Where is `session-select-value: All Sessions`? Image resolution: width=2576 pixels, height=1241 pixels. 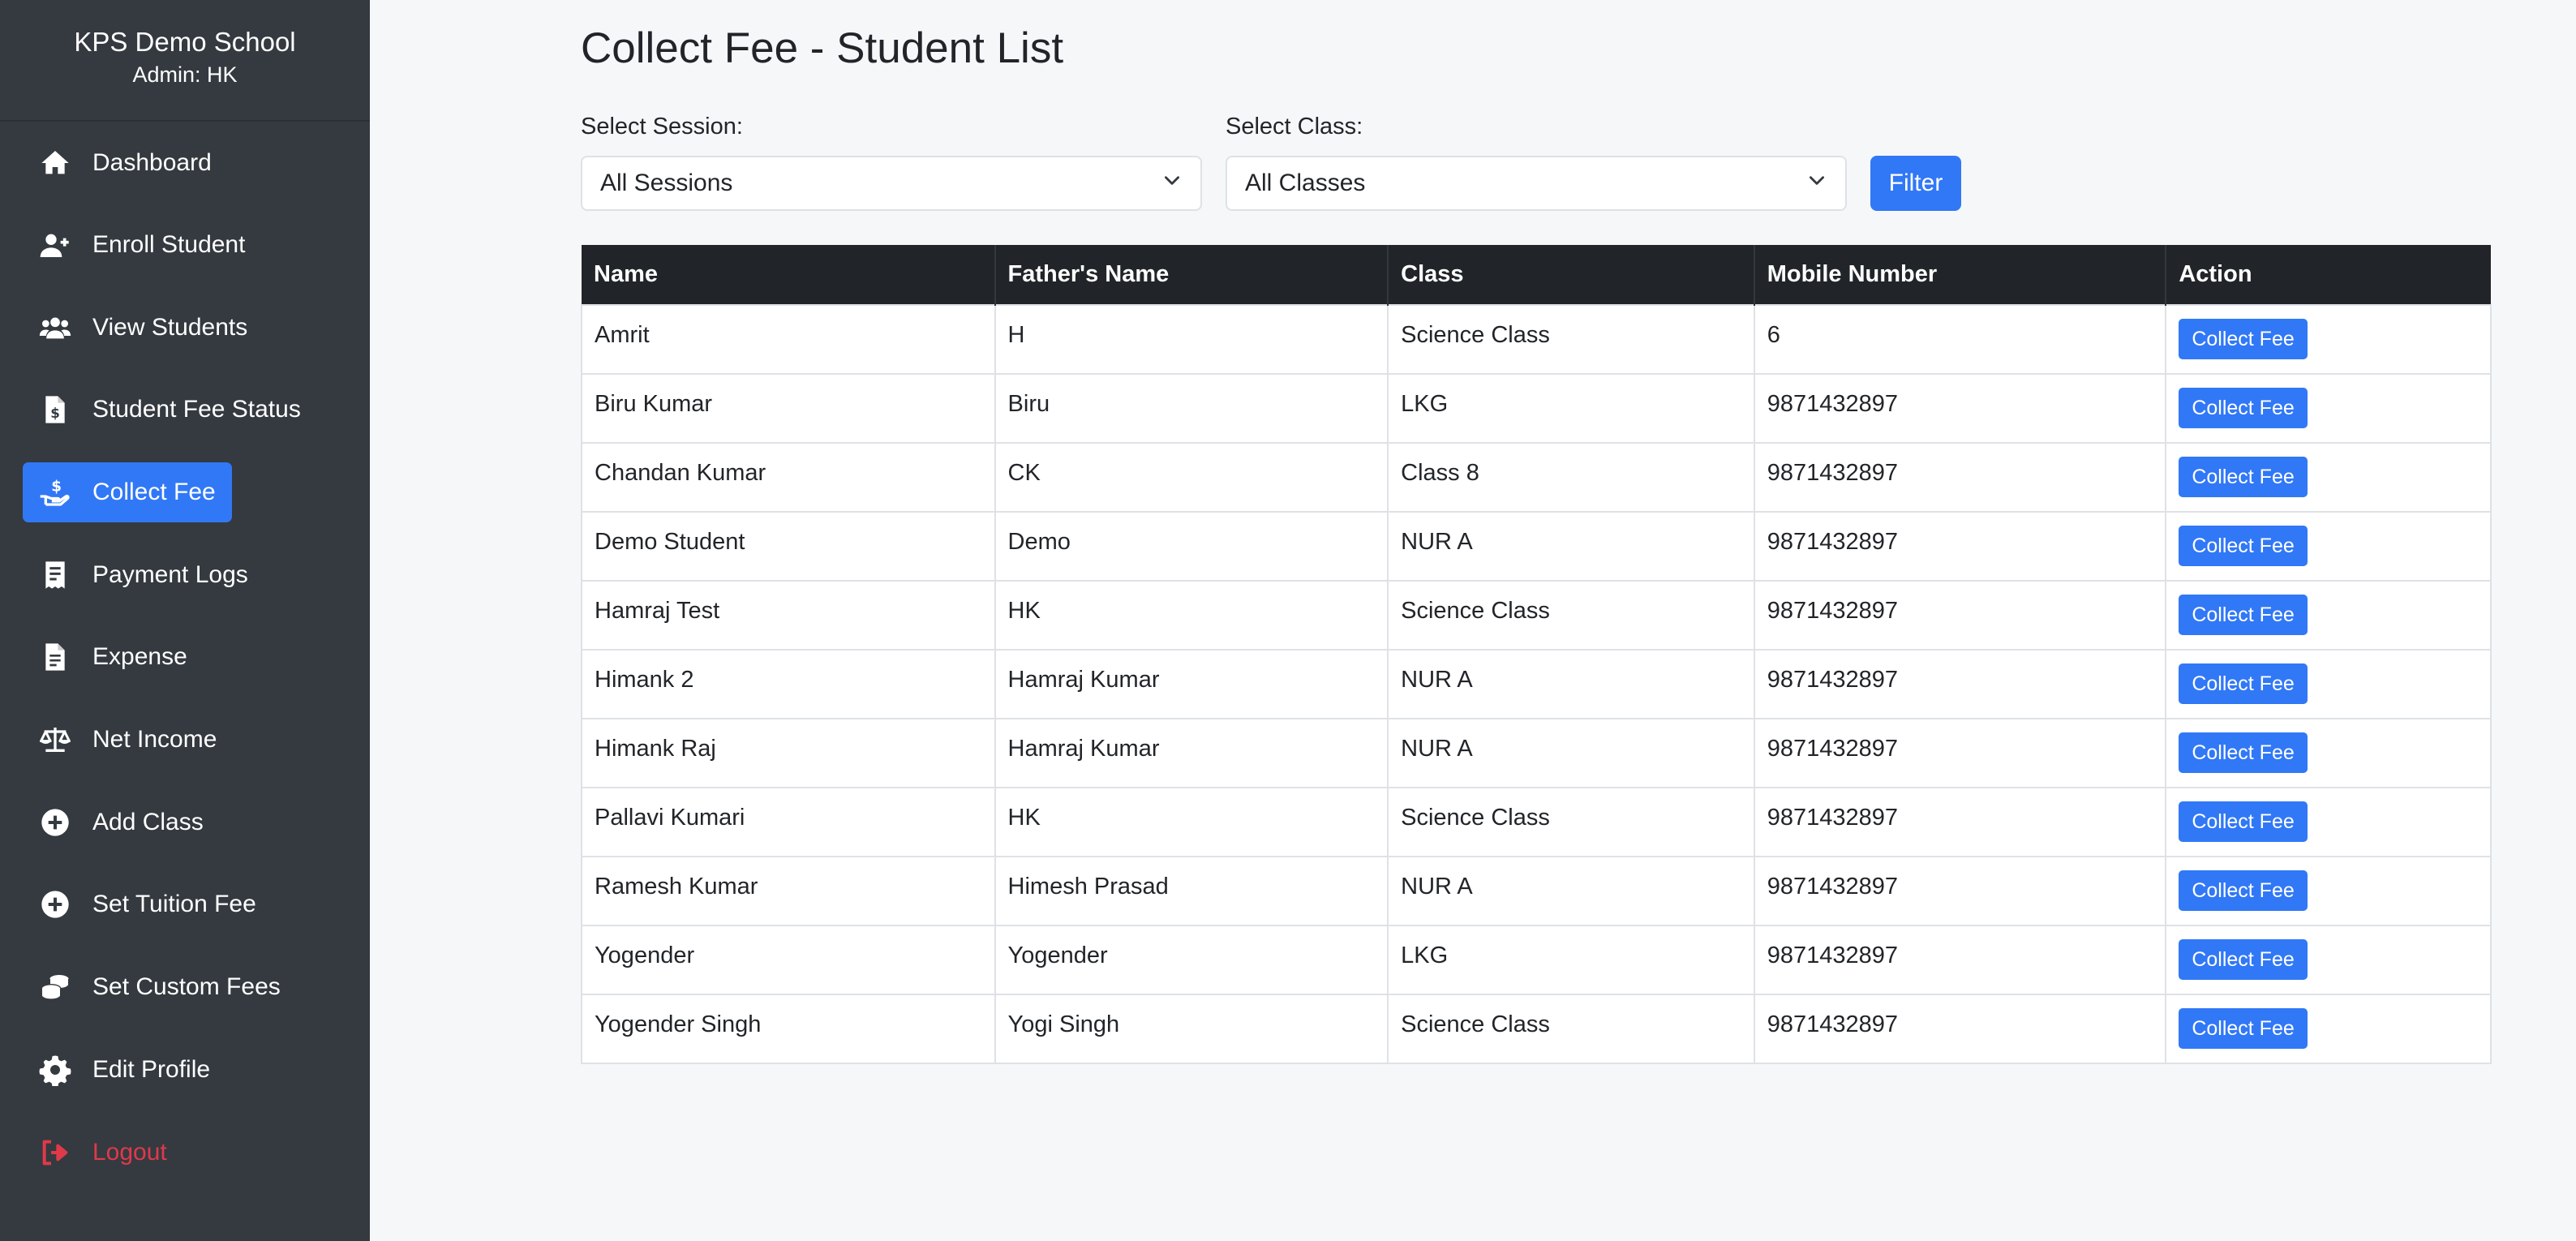 session-select-value: All Sessions is located at coordinates (666, 183).